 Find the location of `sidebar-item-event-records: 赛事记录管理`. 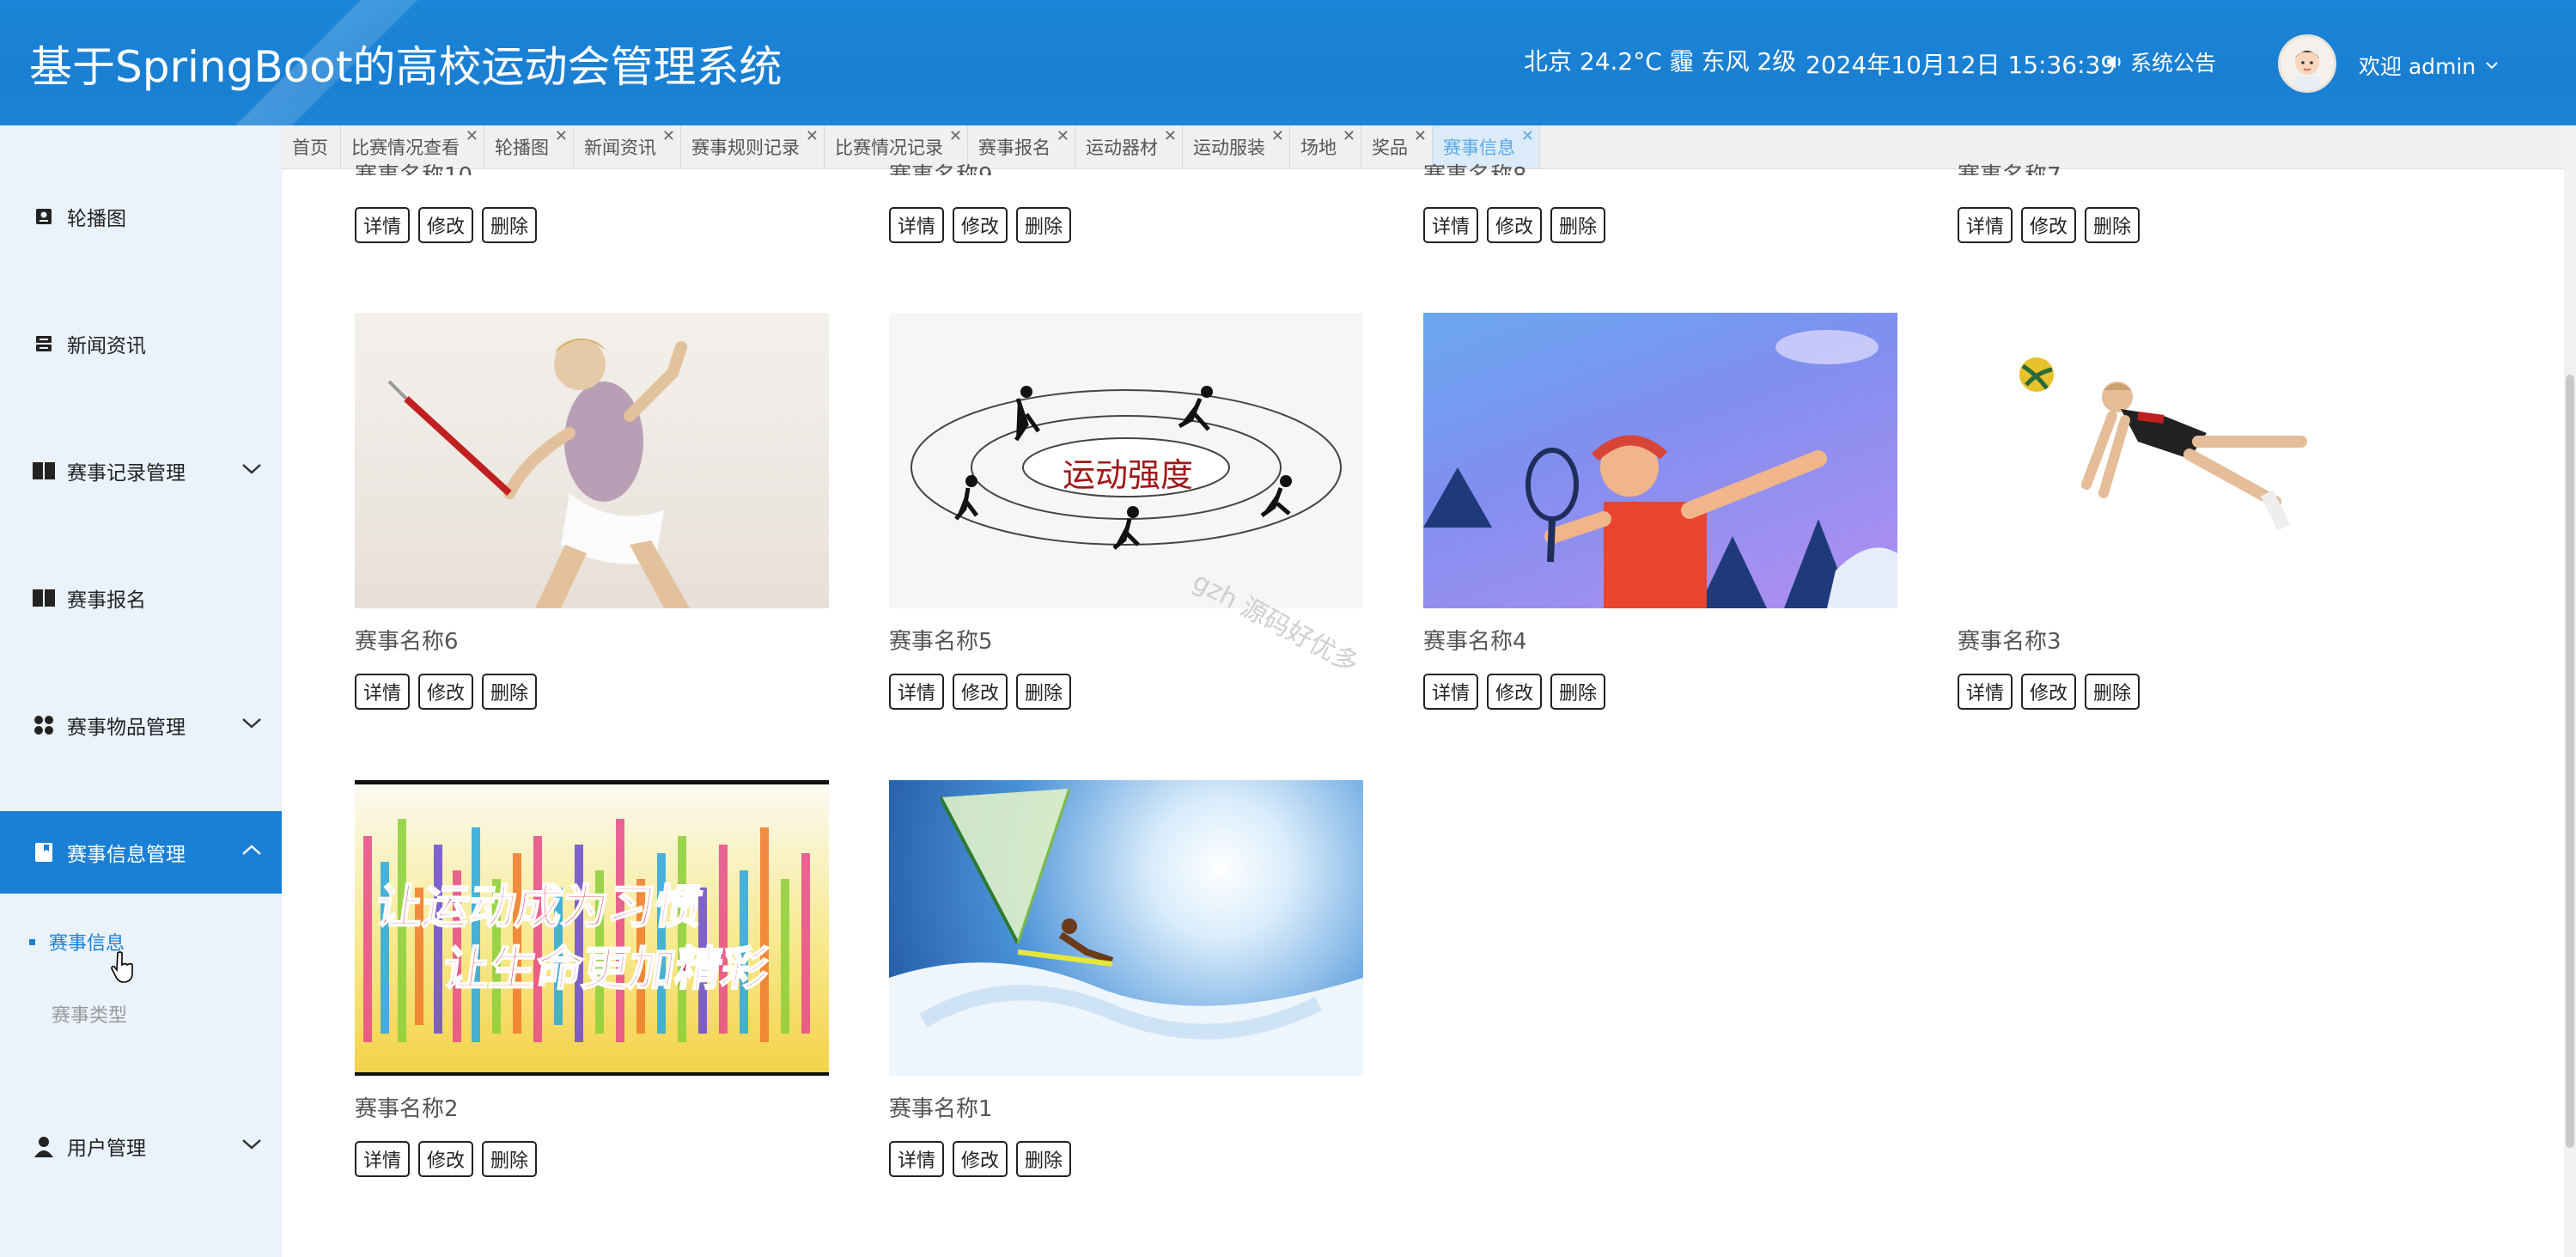

sidebar-item-event-records: 赛事记录管理 is located at coordinates (141, 471).